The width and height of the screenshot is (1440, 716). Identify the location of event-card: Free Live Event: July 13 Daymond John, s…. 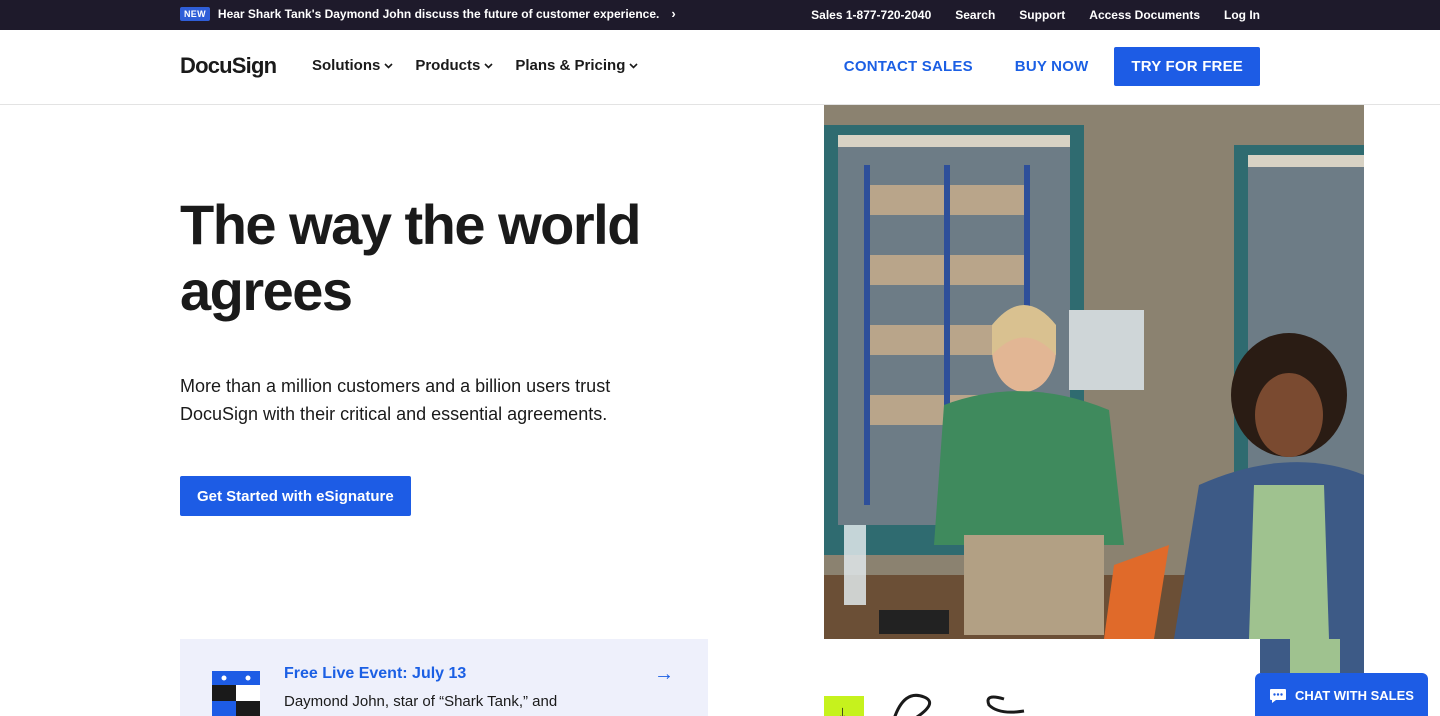
(444, 677).